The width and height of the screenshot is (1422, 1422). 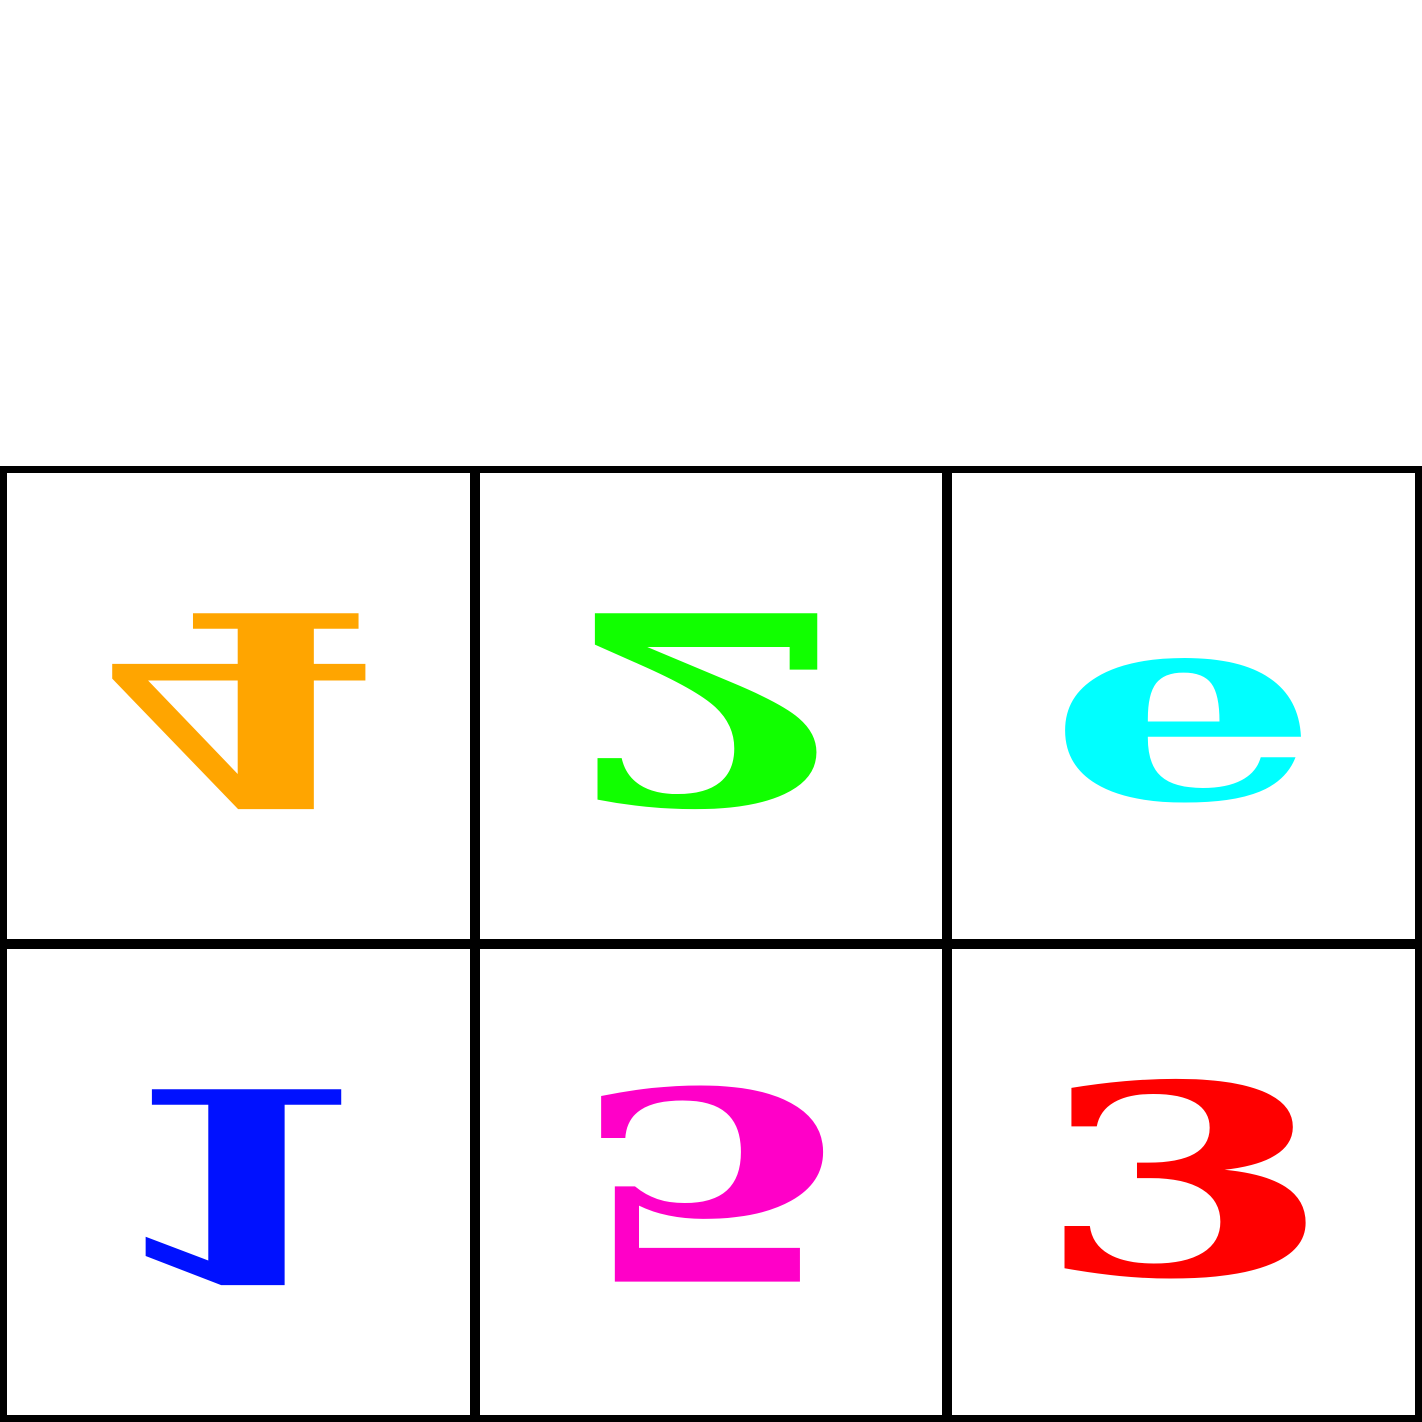 I want to click on grid-cell: e, so click(x=1183, y=706).